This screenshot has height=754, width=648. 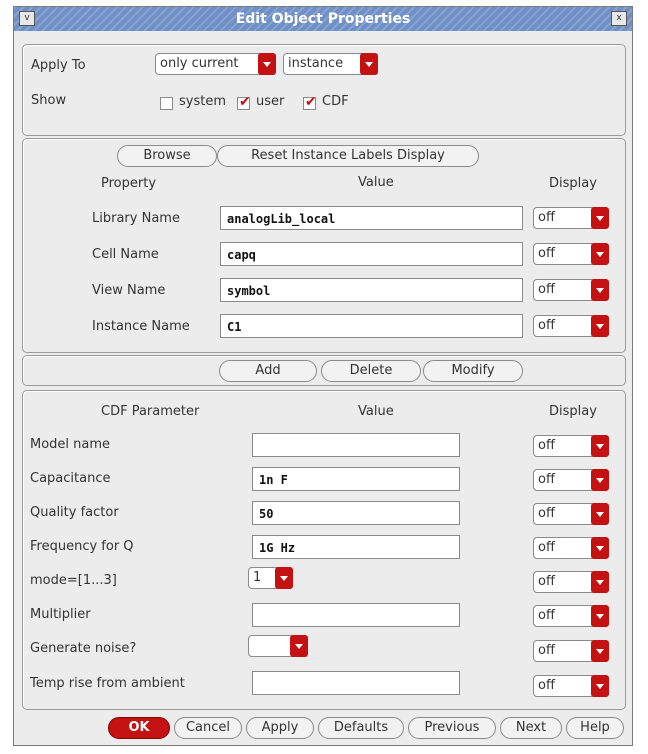 What do you see at coordinates (573, 411) in the screenshot?
I see `cdf-display-column-header: Display` at bounding box center [573, 411].